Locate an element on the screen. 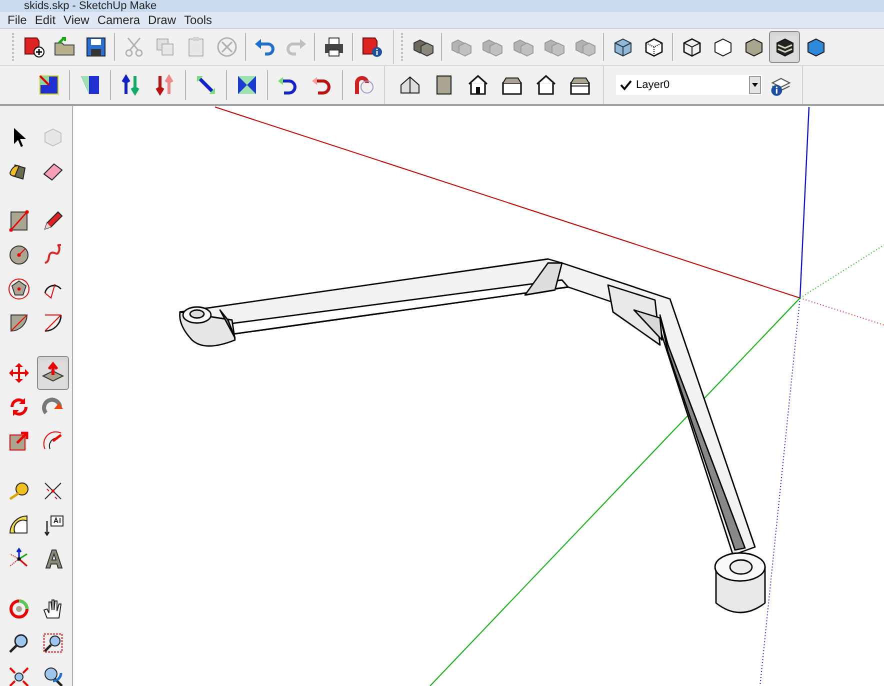 This screenshot has height=686, width=884. rectangle-icon is located at coordinates (19, 221).